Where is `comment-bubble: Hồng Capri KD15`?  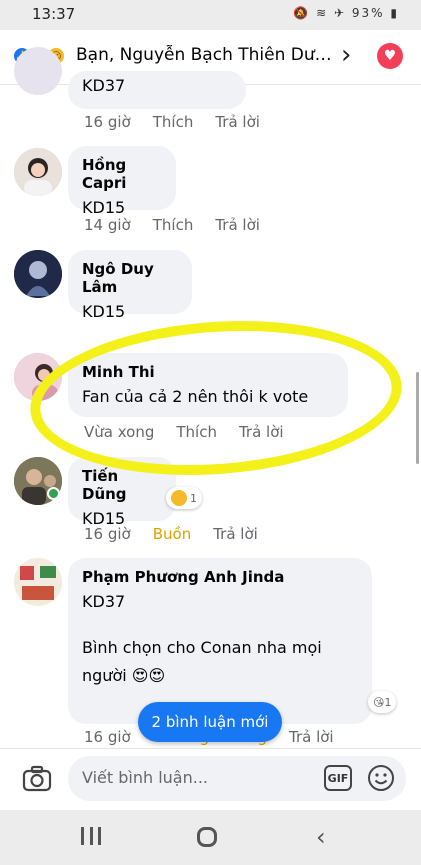
comment-bubble: Hồng Capri KD15 is located at coordinates (122, 181).